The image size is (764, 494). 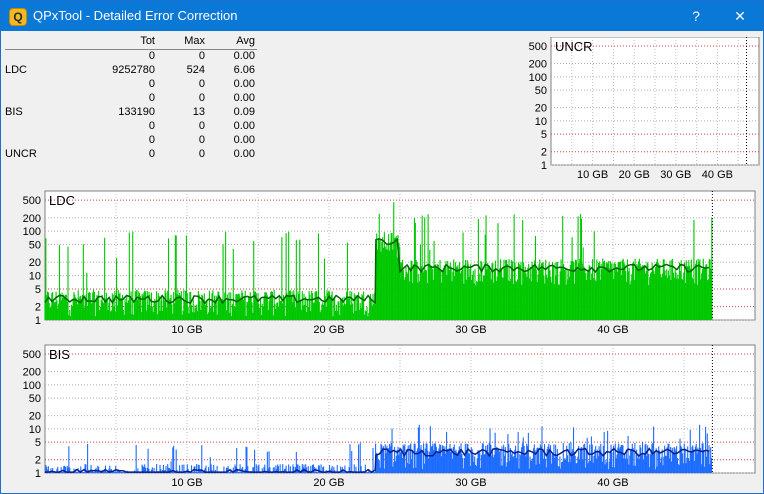 I want to click on chart-title: UNCR, so click(x=574, y=46).